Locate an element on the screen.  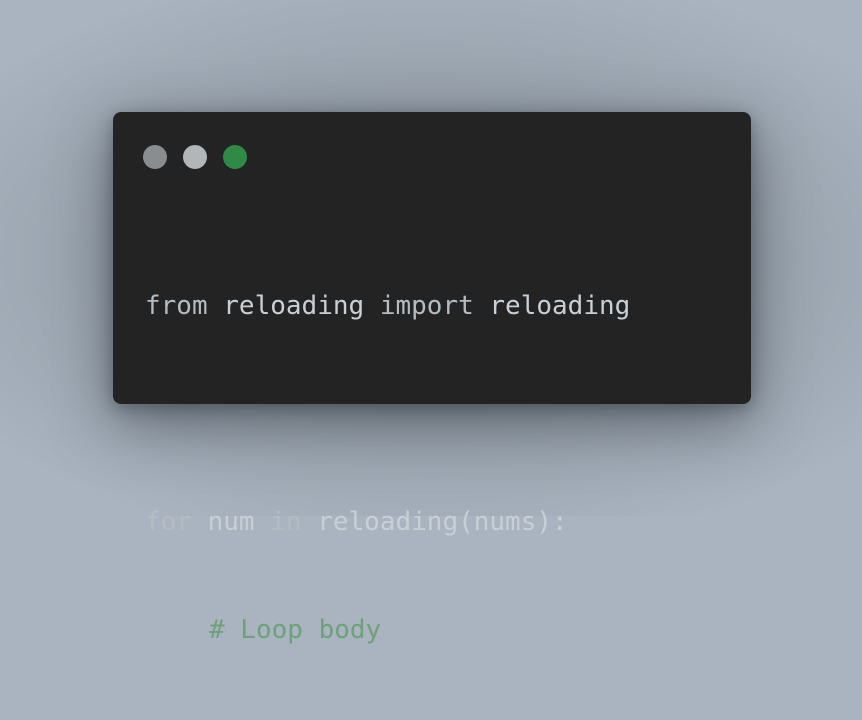
code-line-3: for num in reloading(nums): is located at coordinates (387, 522).